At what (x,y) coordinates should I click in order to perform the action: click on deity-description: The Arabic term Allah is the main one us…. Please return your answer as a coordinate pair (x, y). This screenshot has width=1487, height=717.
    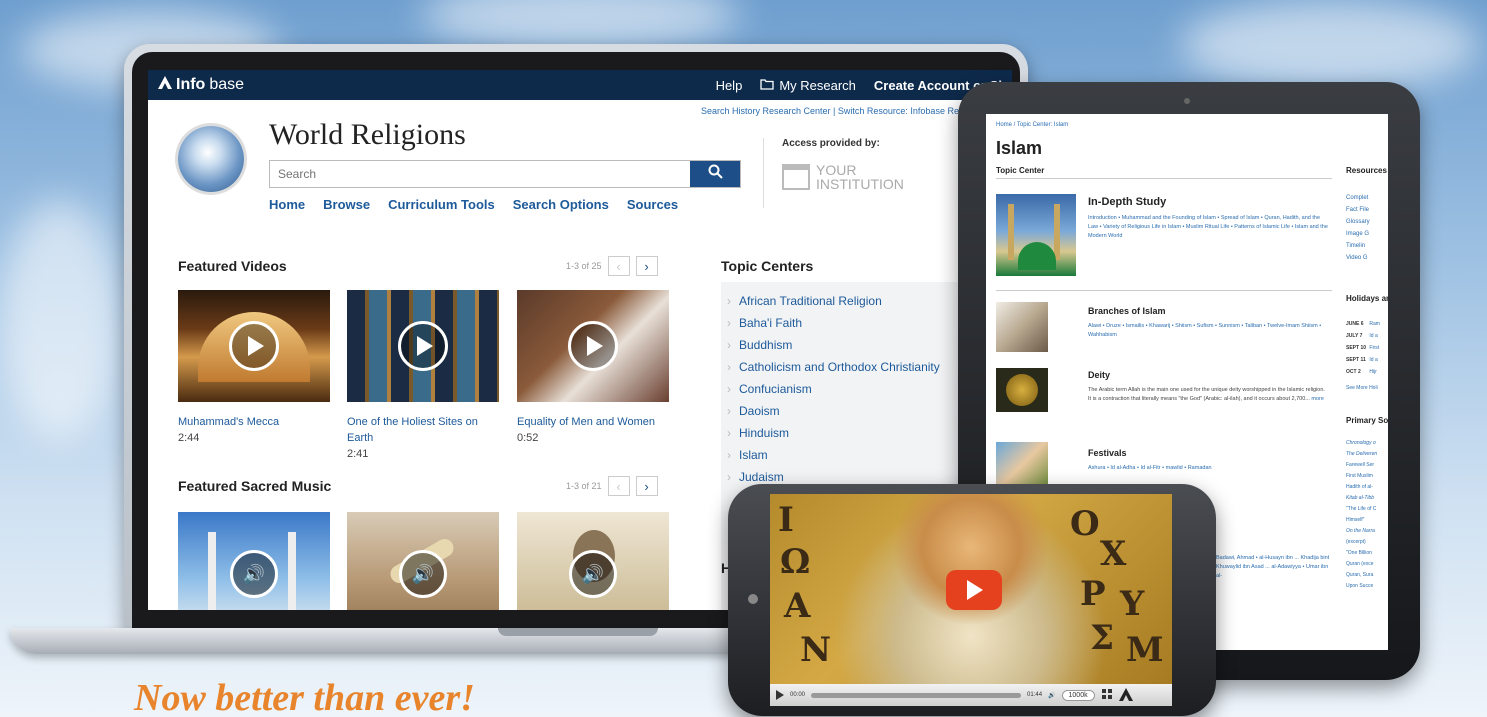
    Looking at the image, I should click on (1208, 395).